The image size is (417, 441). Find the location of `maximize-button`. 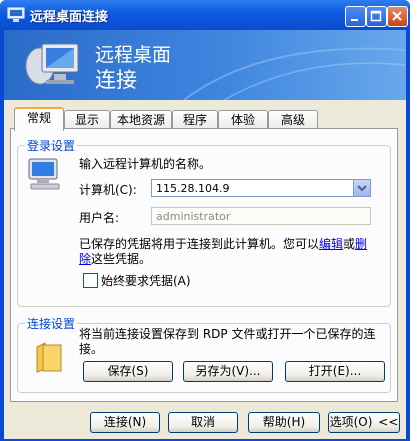

maximize-button is located at coordinates (376, 16).